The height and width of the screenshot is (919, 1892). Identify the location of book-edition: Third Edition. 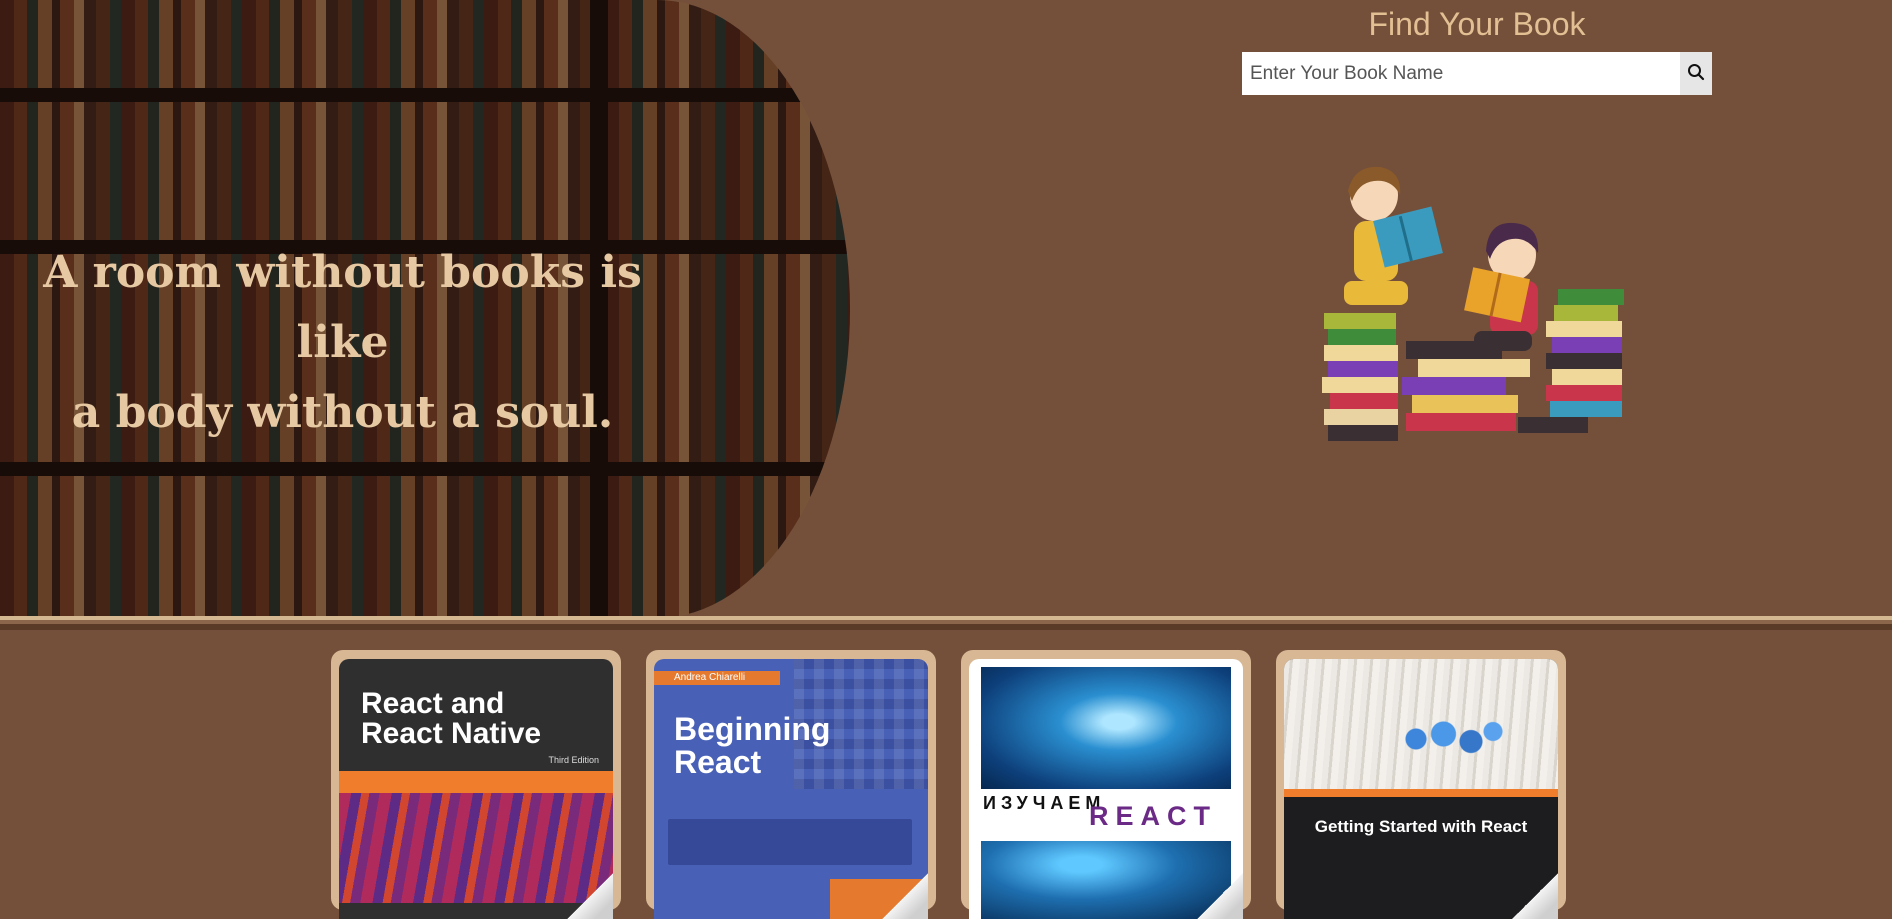
(573, 760).